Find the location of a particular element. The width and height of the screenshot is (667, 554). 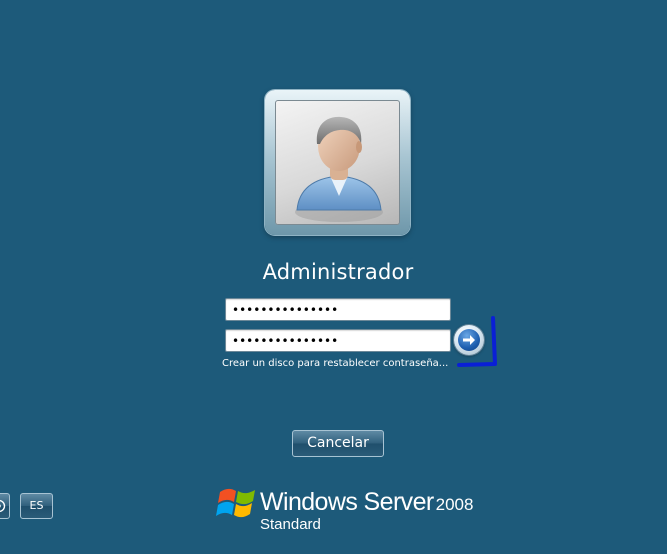

user-name: Administrador is located at coordinates (338, 272).